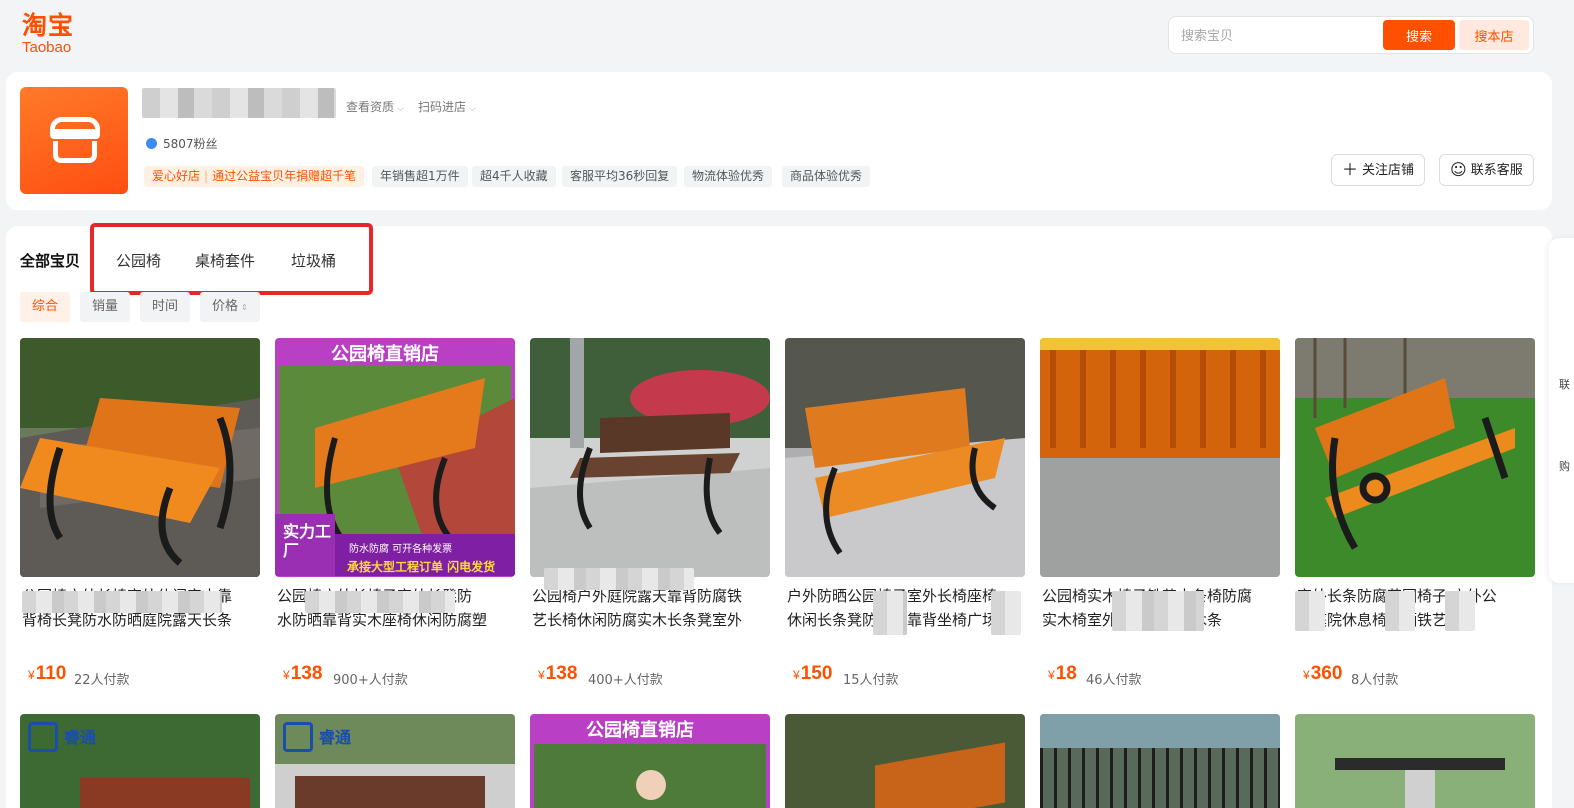 This screenshot has height=808, width=1574. Describe the element at coordinates (1458, 169) in the screenshot. I see `smile-icon: ☺` at that location.